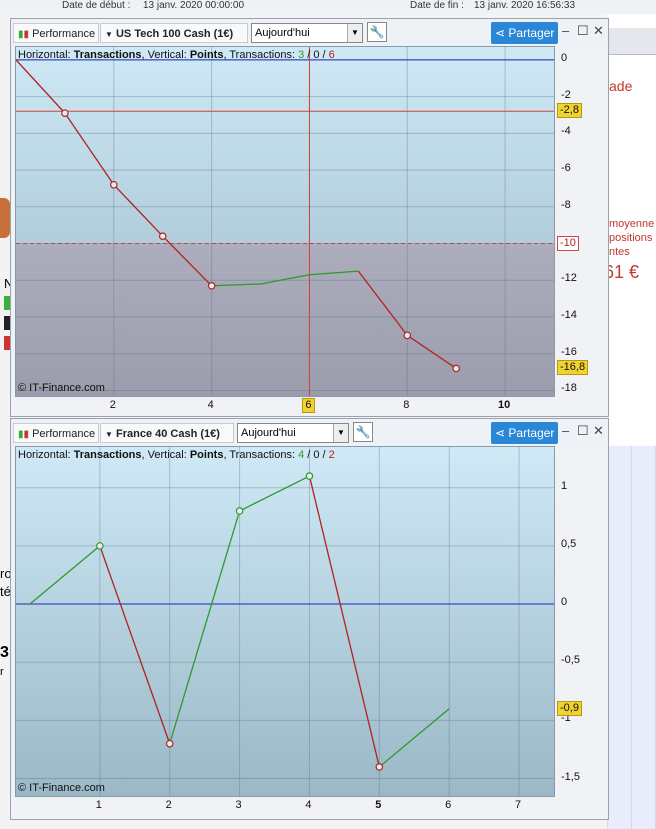 Image resolution: width=656 pixels, height=829 pixels. What do you see at coordinates (569, 111) in the screenshot?
I see `level-value-tag: -2,8` at bounding box center [569, 111].